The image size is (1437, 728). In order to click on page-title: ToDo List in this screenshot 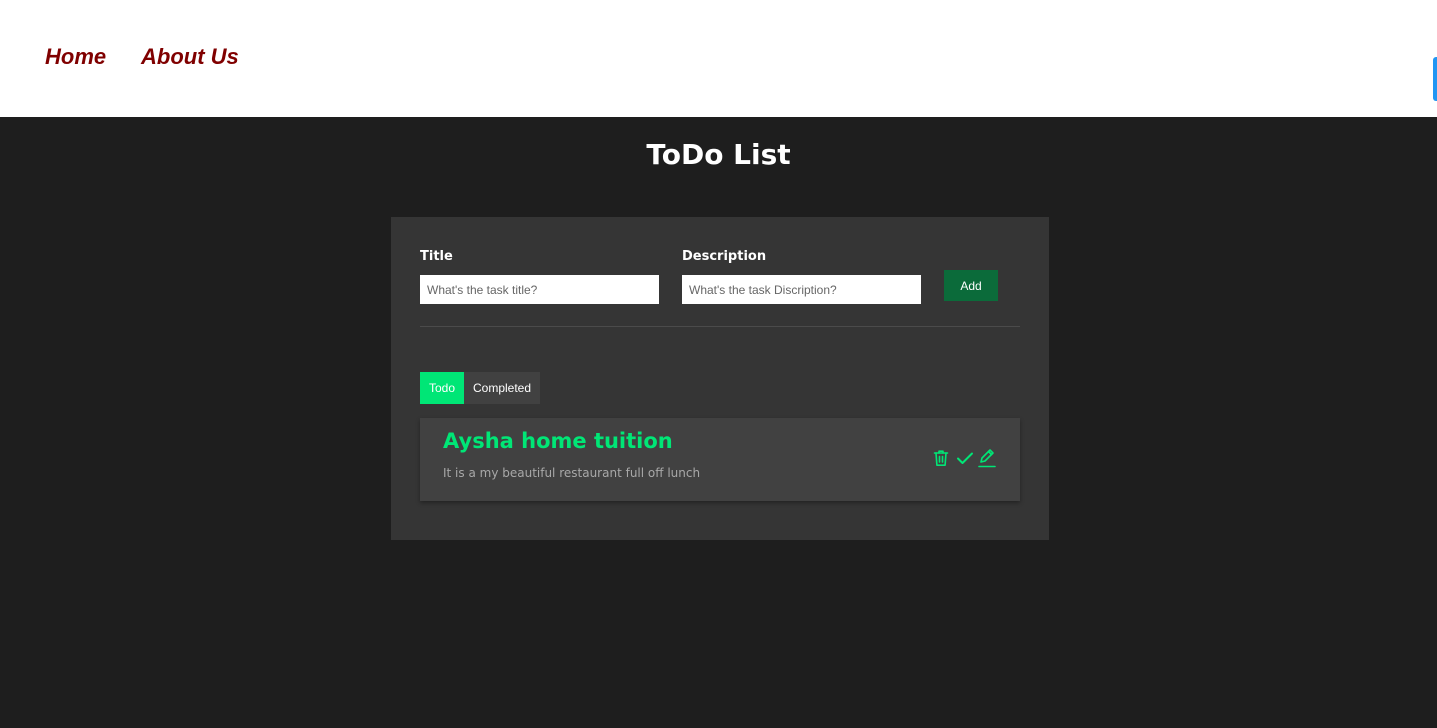, I will do `click(718, 154)`.